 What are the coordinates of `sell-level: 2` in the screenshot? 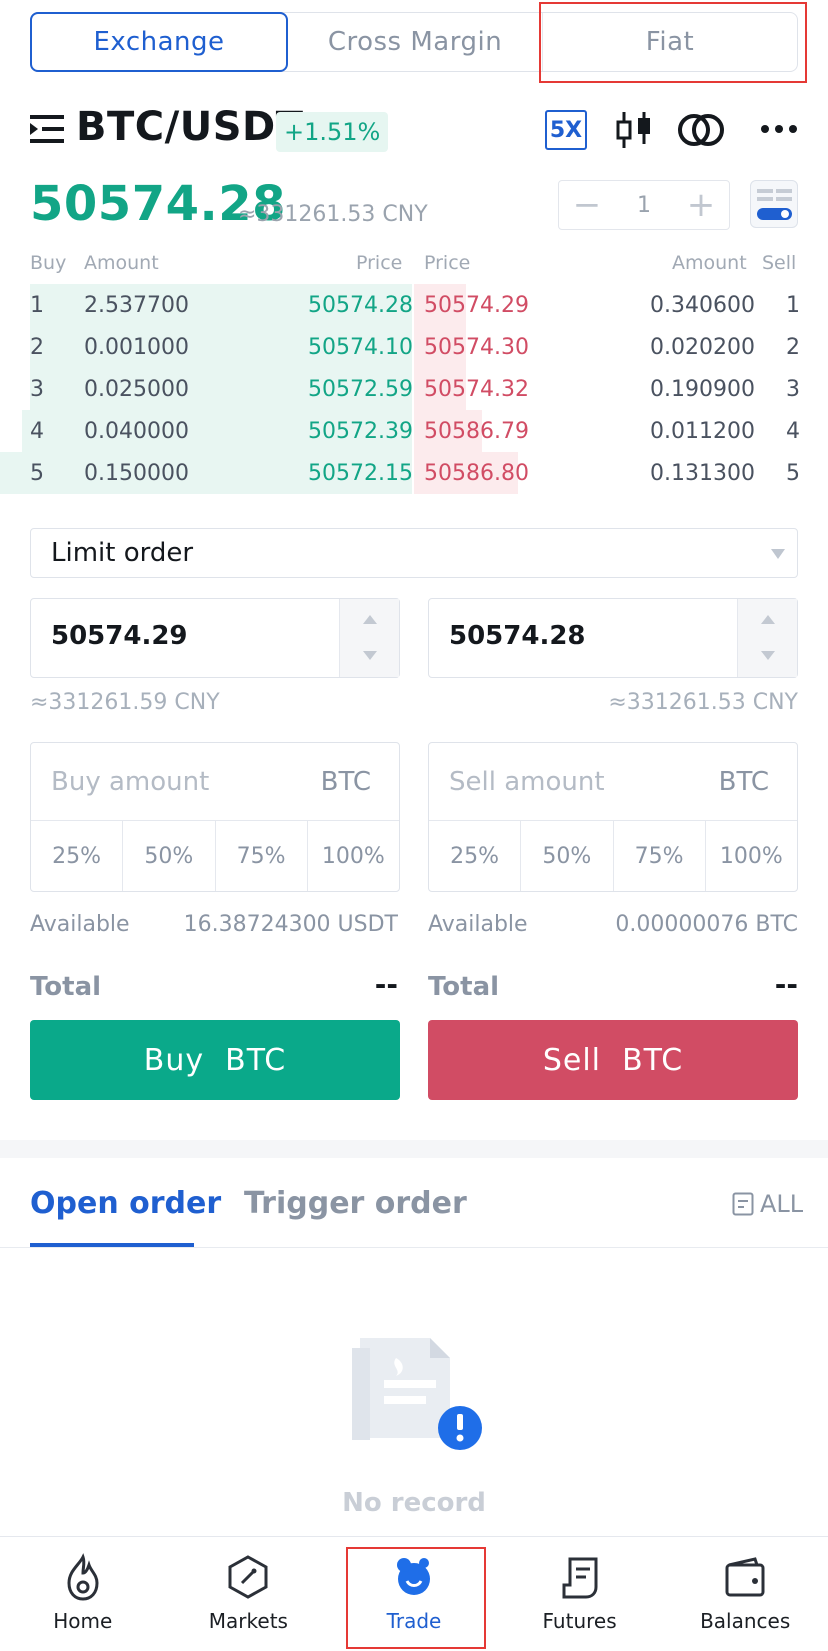 It's located at (793, 347).